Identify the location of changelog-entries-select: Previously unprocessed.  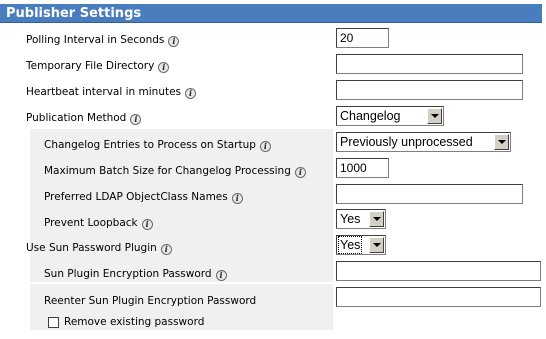
(423, 142).